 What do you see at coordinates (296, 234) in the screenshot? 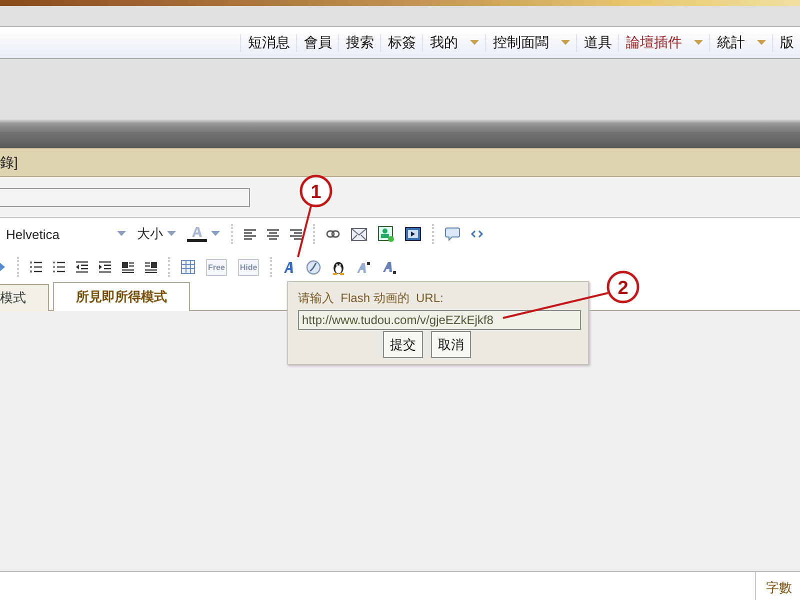
I see `align-right-icon` at bounding box center [296, 234].